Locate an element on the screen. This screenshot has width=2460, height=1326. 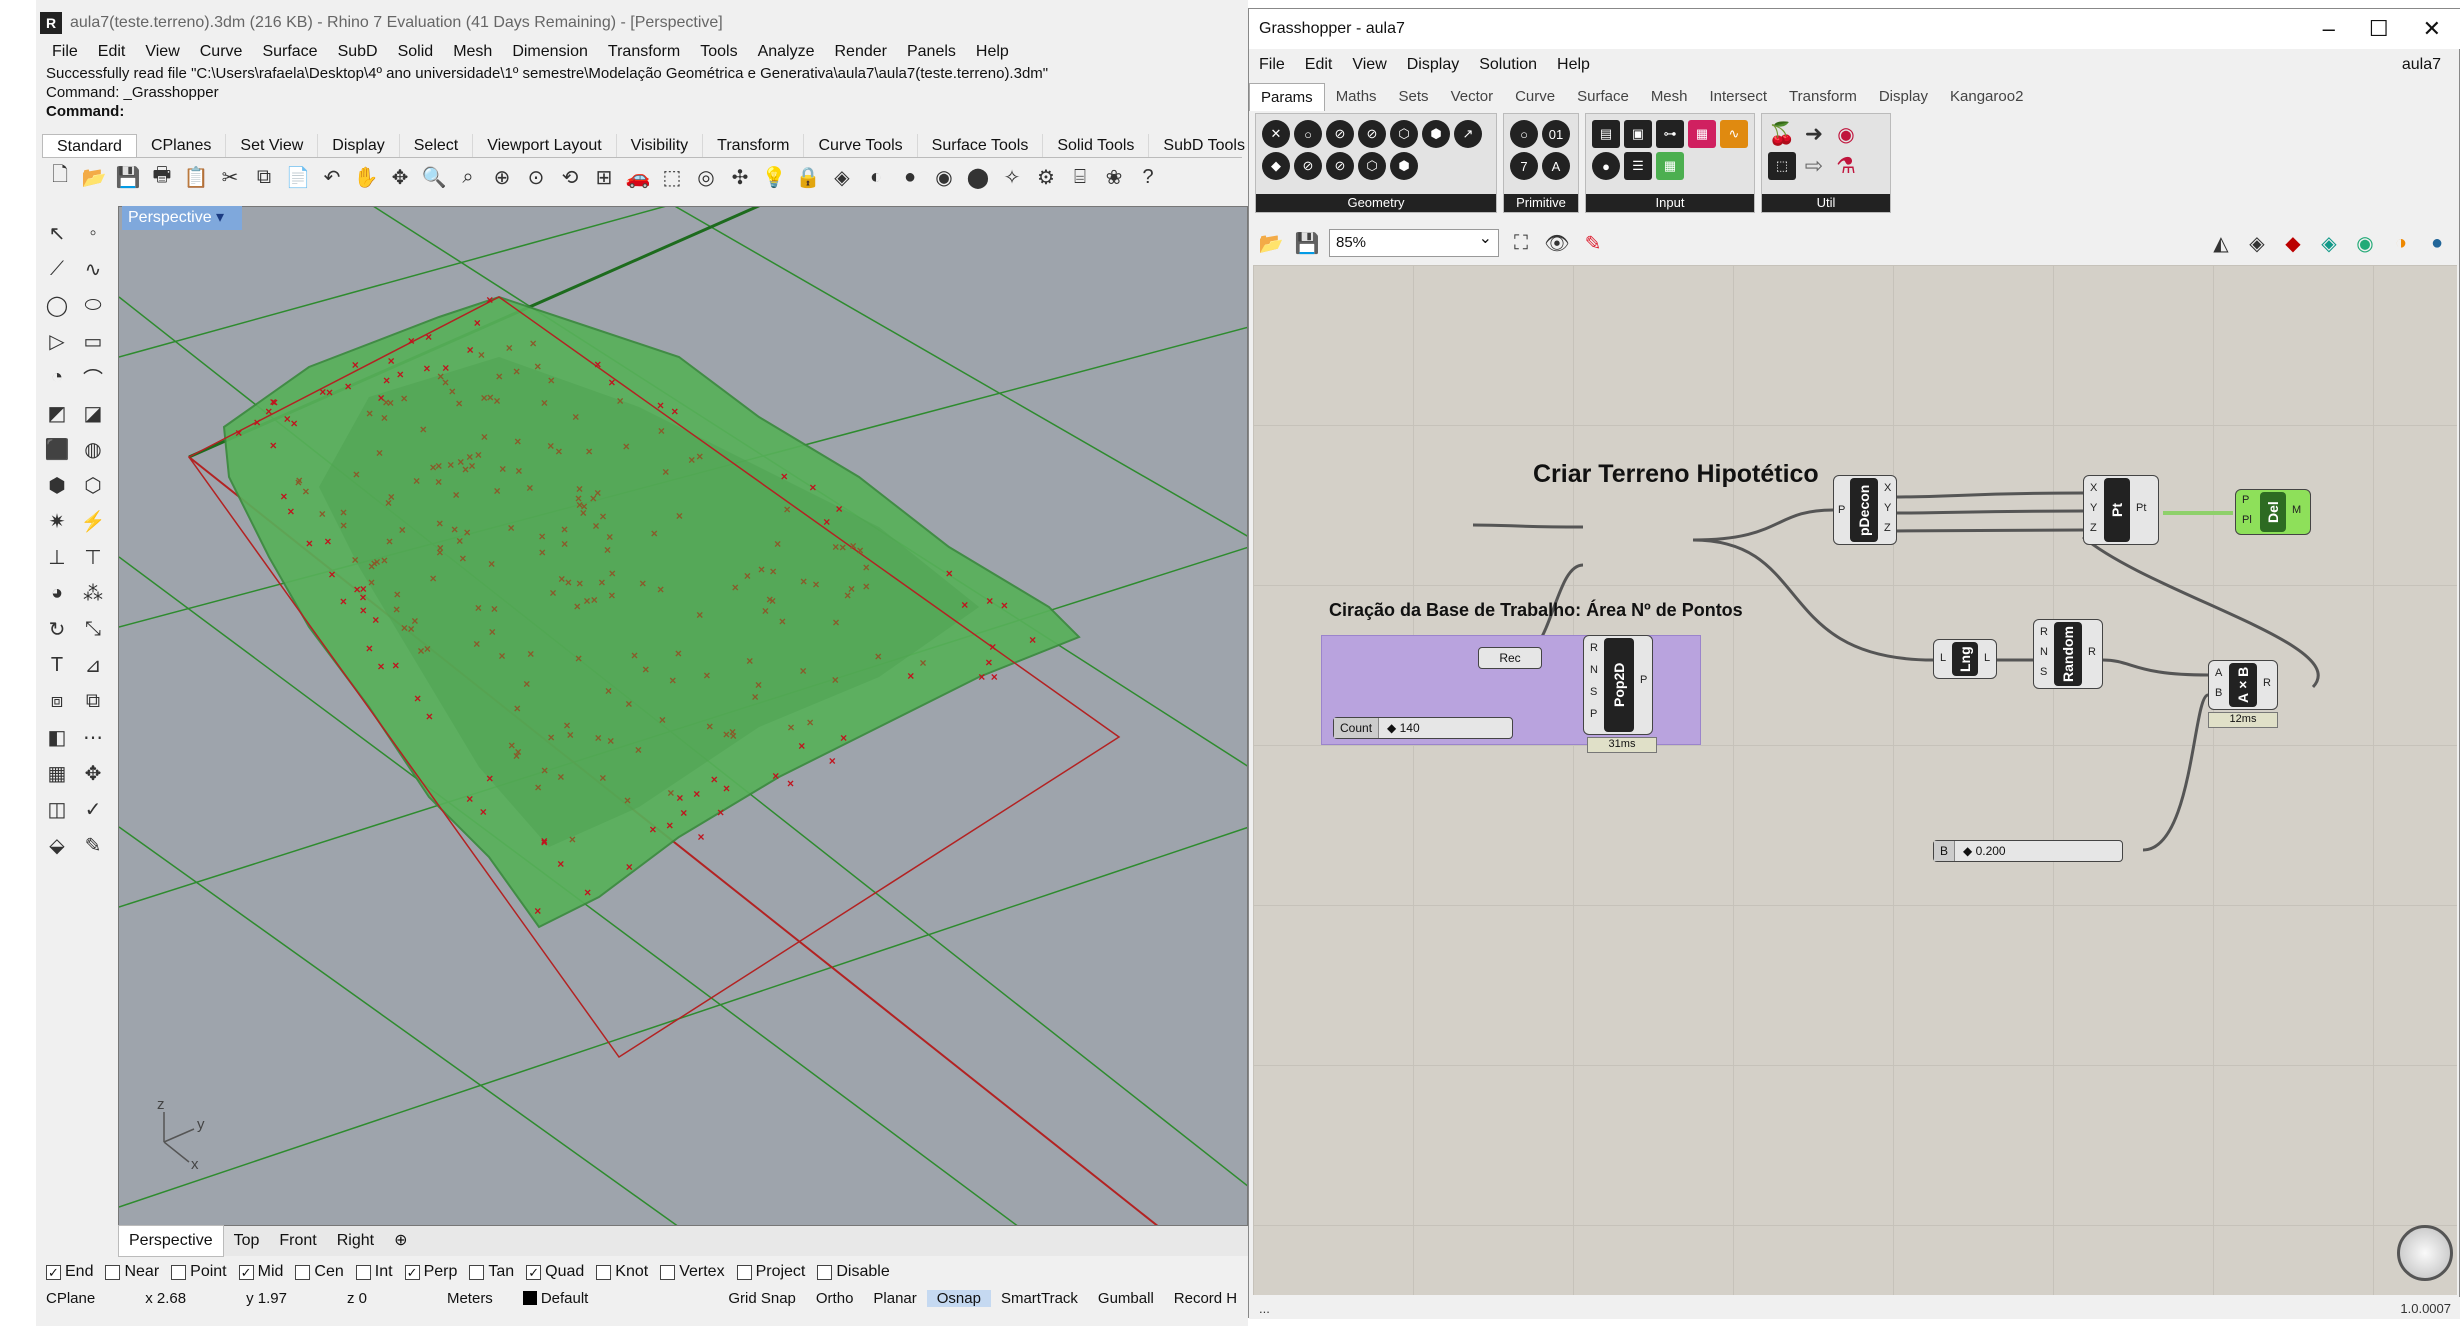
pt-output: Pt is located at coordinates (2141, 508).